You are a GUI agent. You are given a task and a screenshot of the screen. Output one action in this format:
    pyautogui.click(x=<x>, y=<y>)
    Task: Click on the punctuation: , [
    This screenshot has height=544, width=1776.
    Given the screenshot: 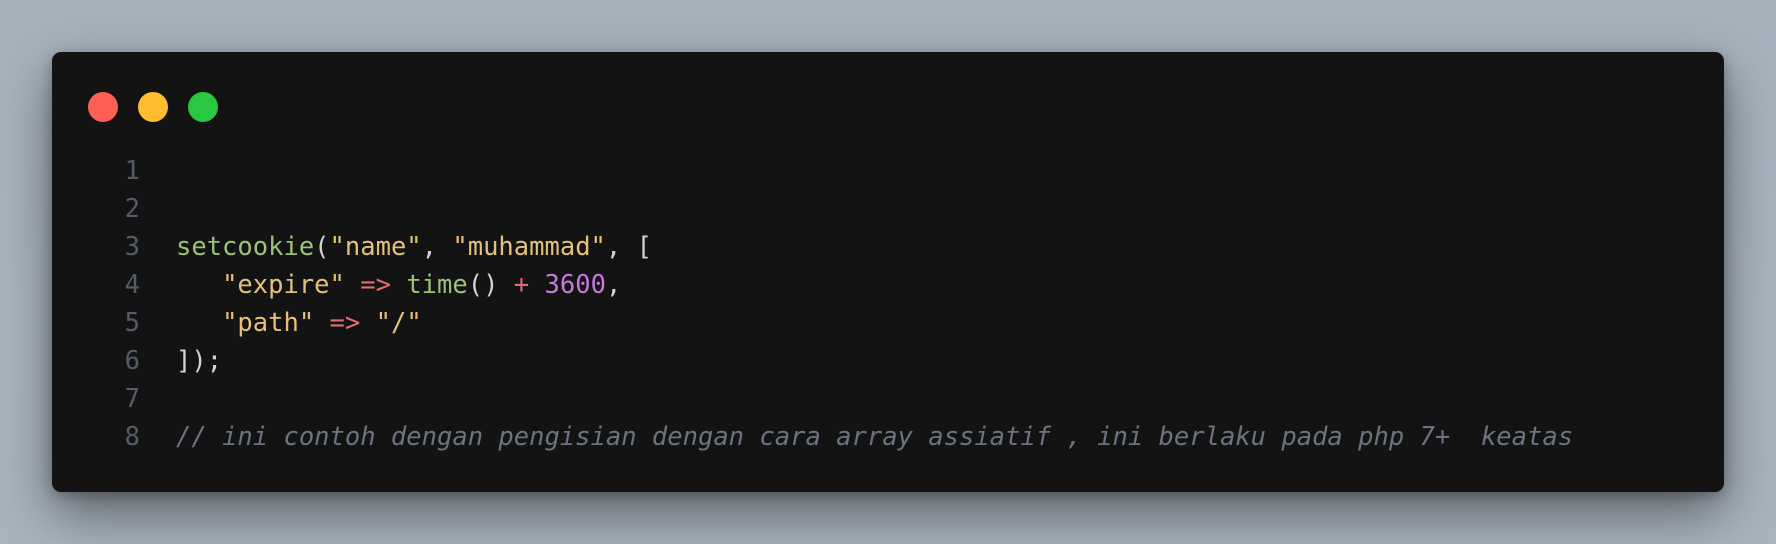 What is the action you would take?
    pyautogui.click(x=628, y=247)
    